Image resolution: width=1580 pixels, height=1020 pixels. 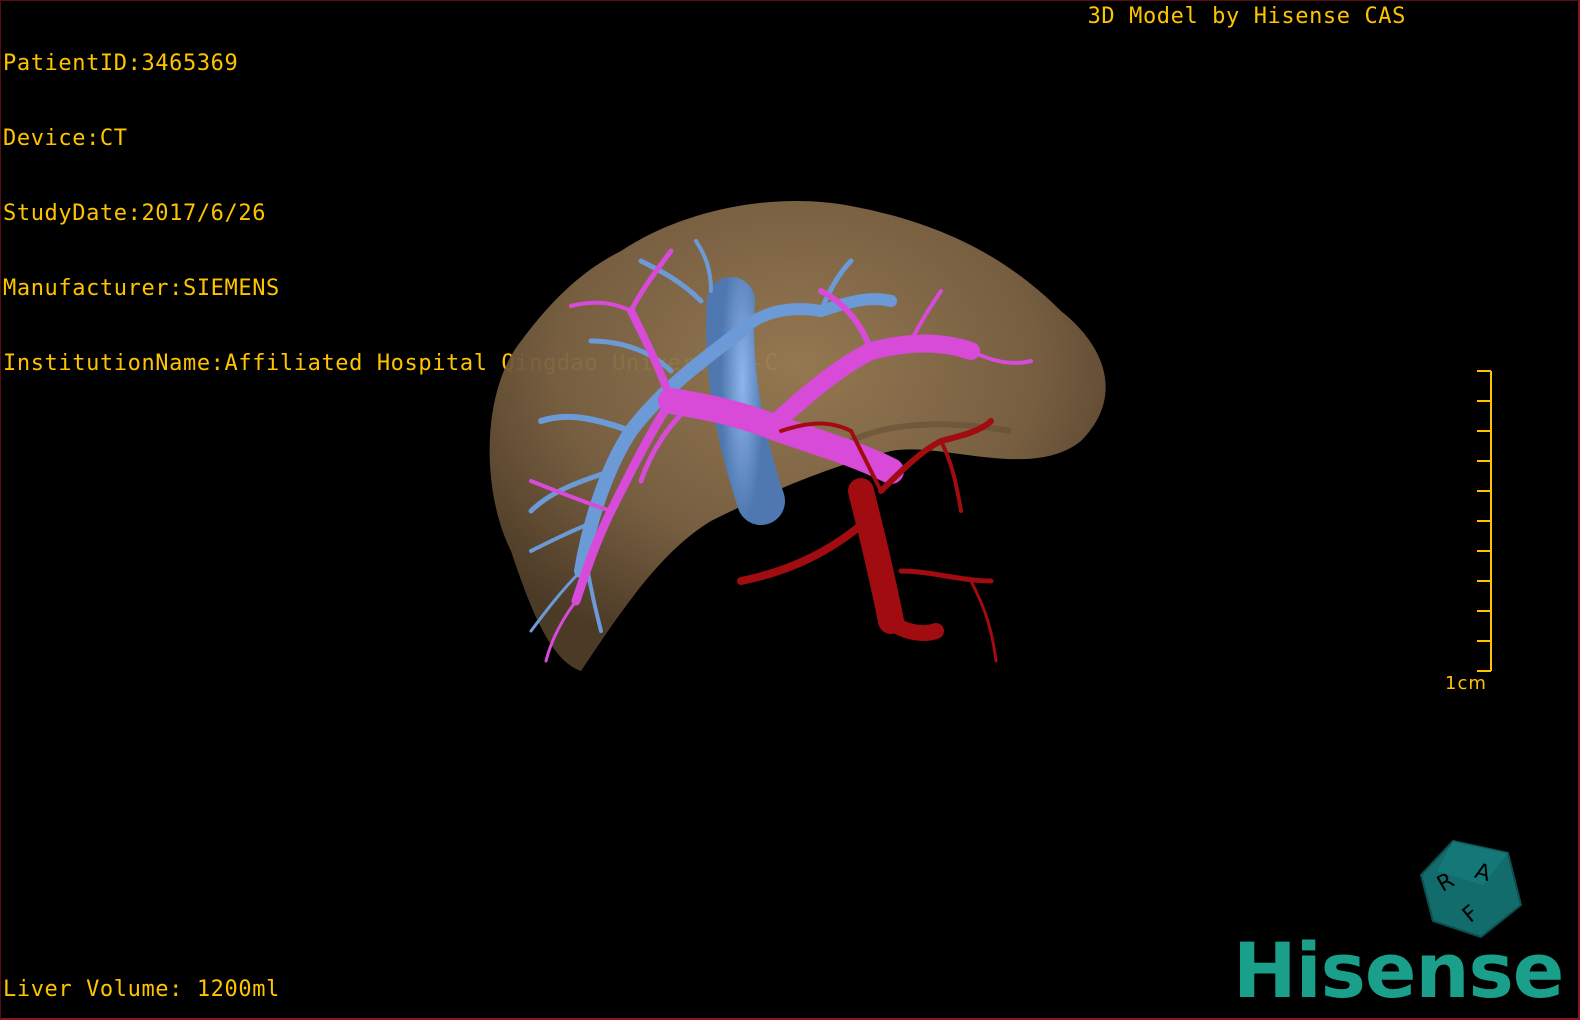 I want to click on model-credit-text: 3D Model by Hisense CAS, so click(x=1246, y=16).